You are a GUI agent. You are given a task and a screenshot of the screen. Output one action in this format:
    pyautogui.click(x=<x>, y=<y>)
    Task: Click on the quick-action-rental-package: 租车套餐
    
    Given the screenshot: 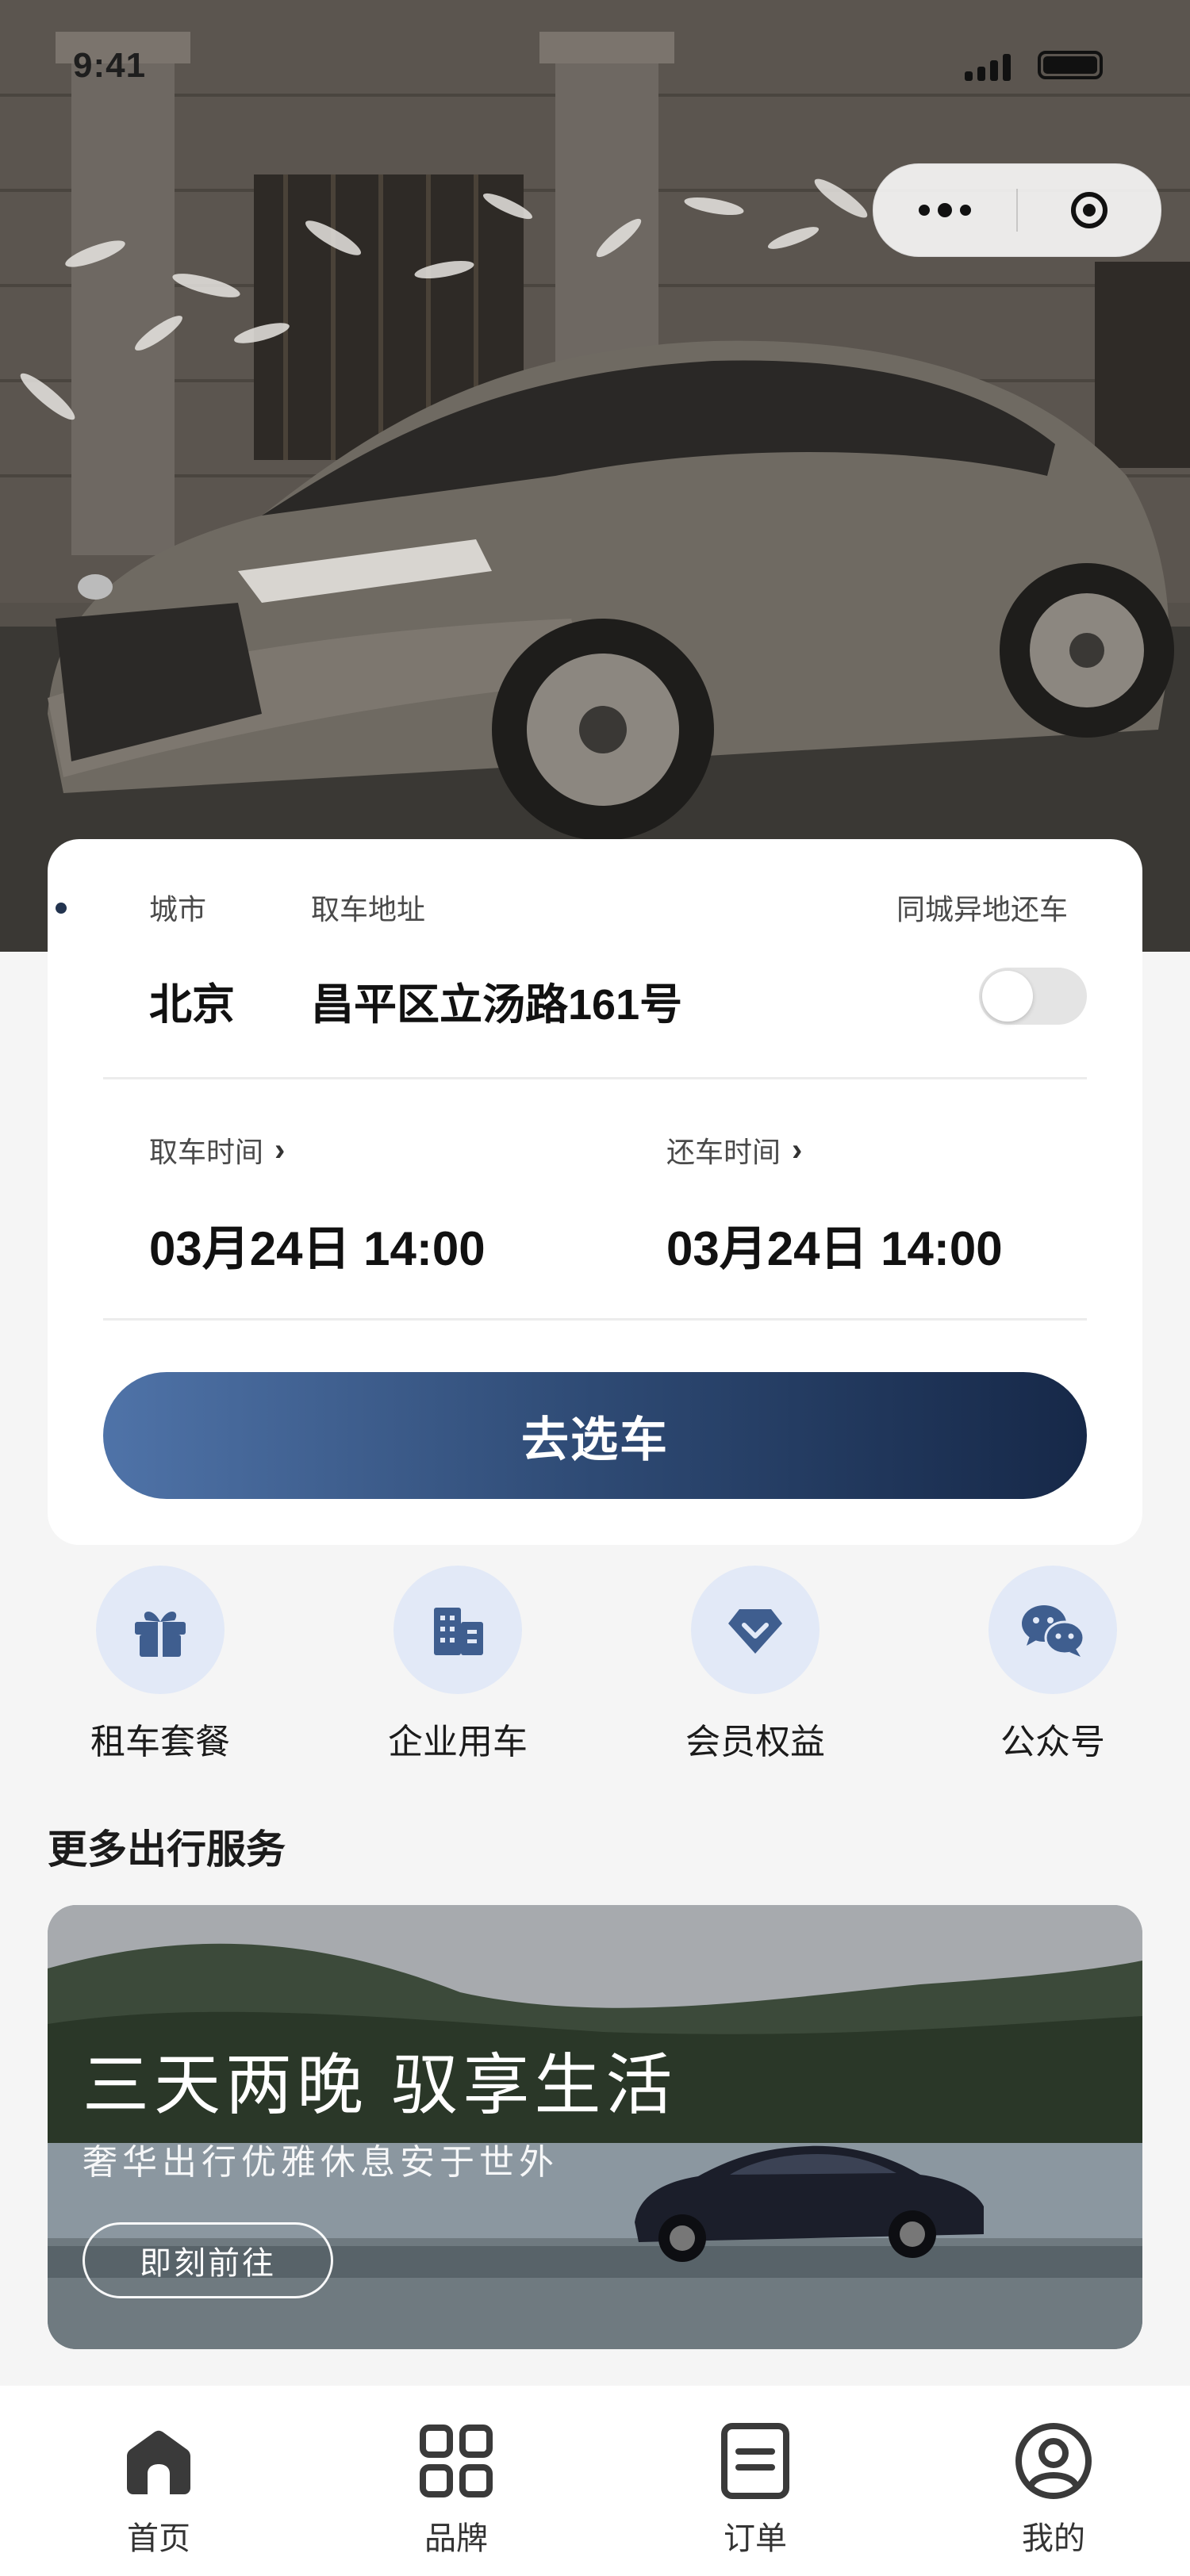 What is the action you would take?
    pyautogui.click(x=160, y=1665)
    